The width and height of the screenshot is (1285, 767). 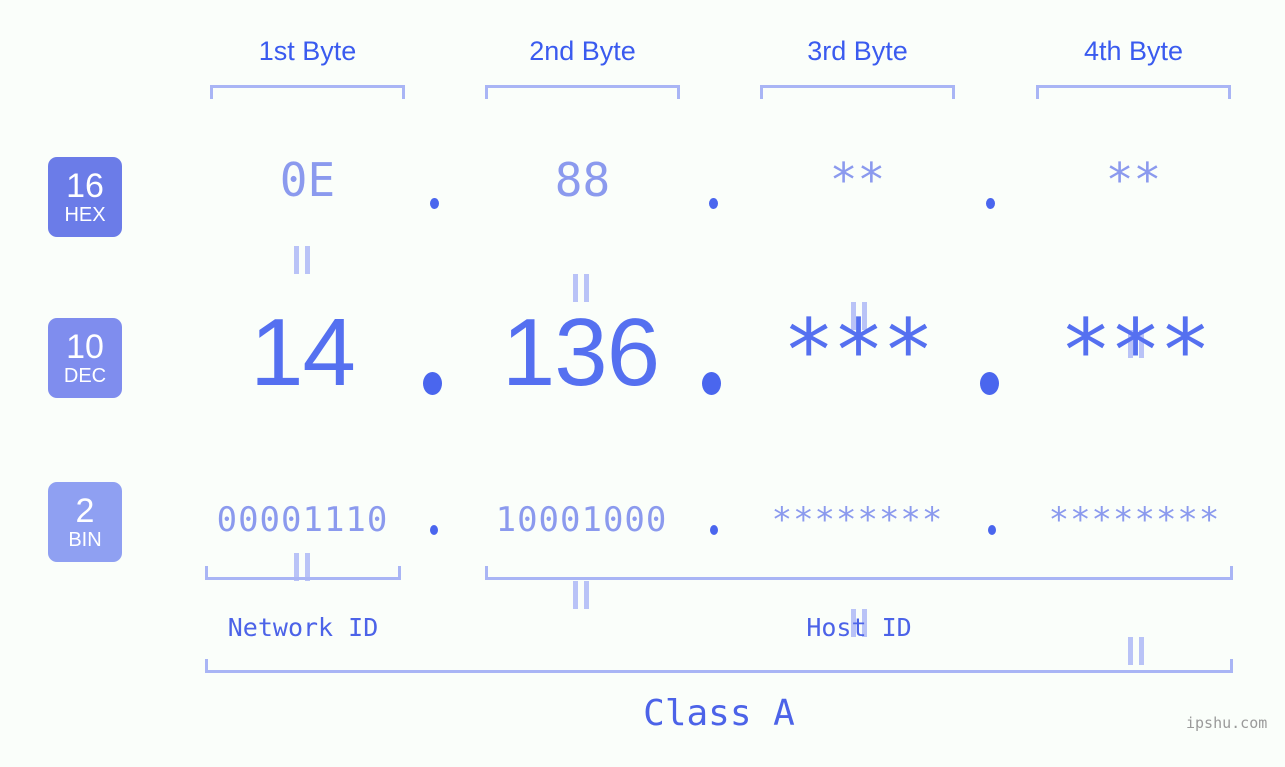 I want to click on class-label: Class A, so click(x=719, y=713).